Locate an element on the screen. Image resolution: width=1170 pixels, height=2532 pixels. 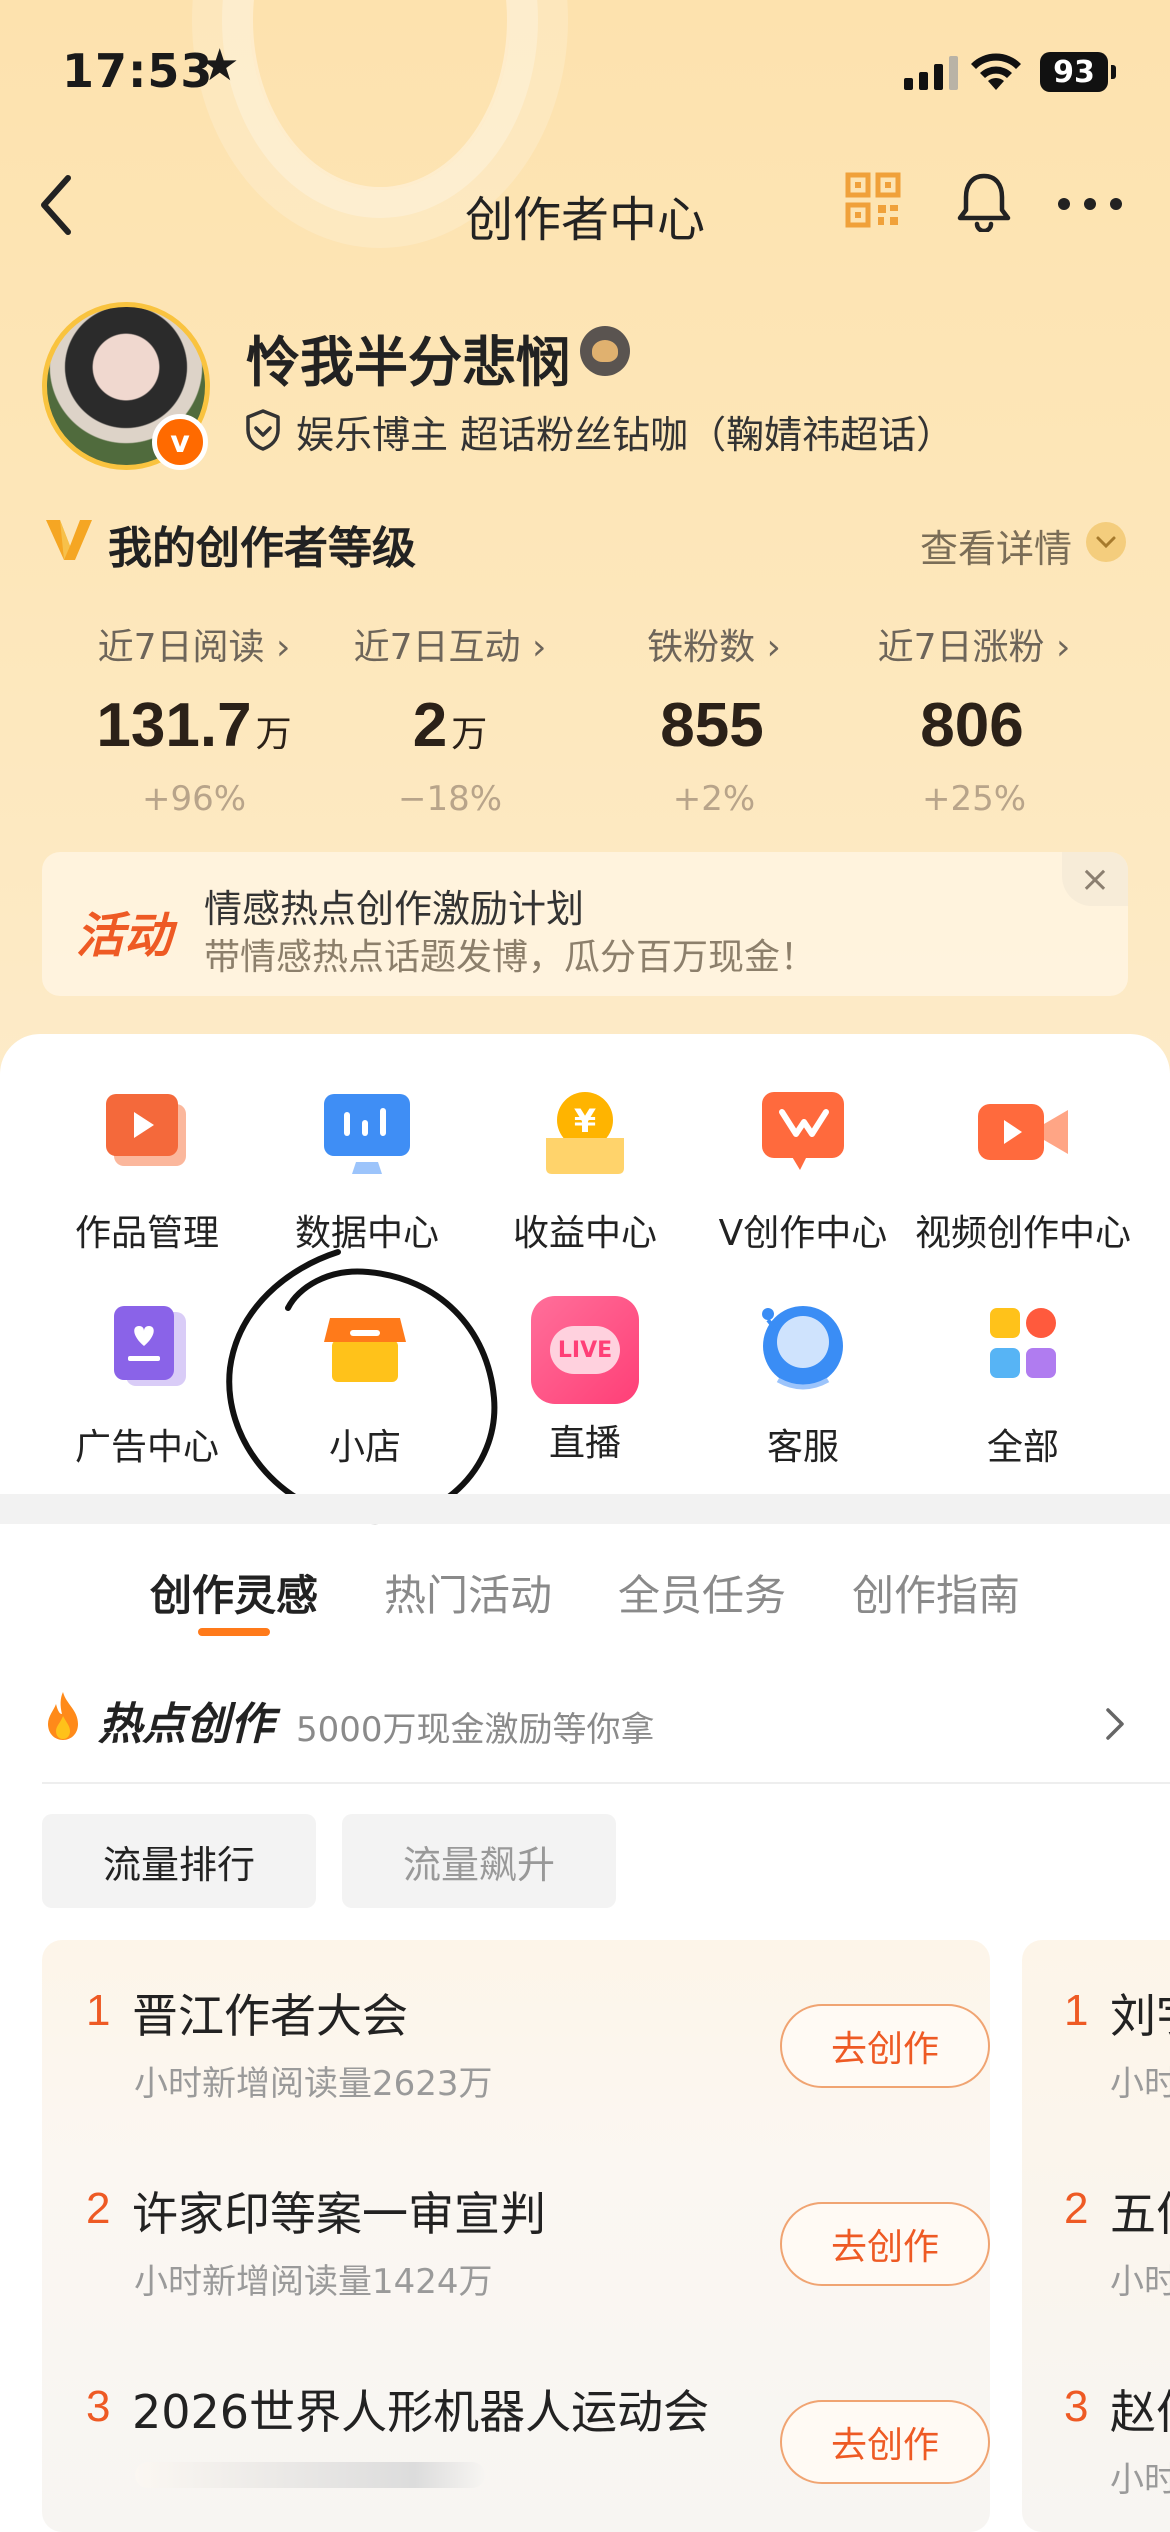
stat-value: 2万 is located at coordinates (450, 725).